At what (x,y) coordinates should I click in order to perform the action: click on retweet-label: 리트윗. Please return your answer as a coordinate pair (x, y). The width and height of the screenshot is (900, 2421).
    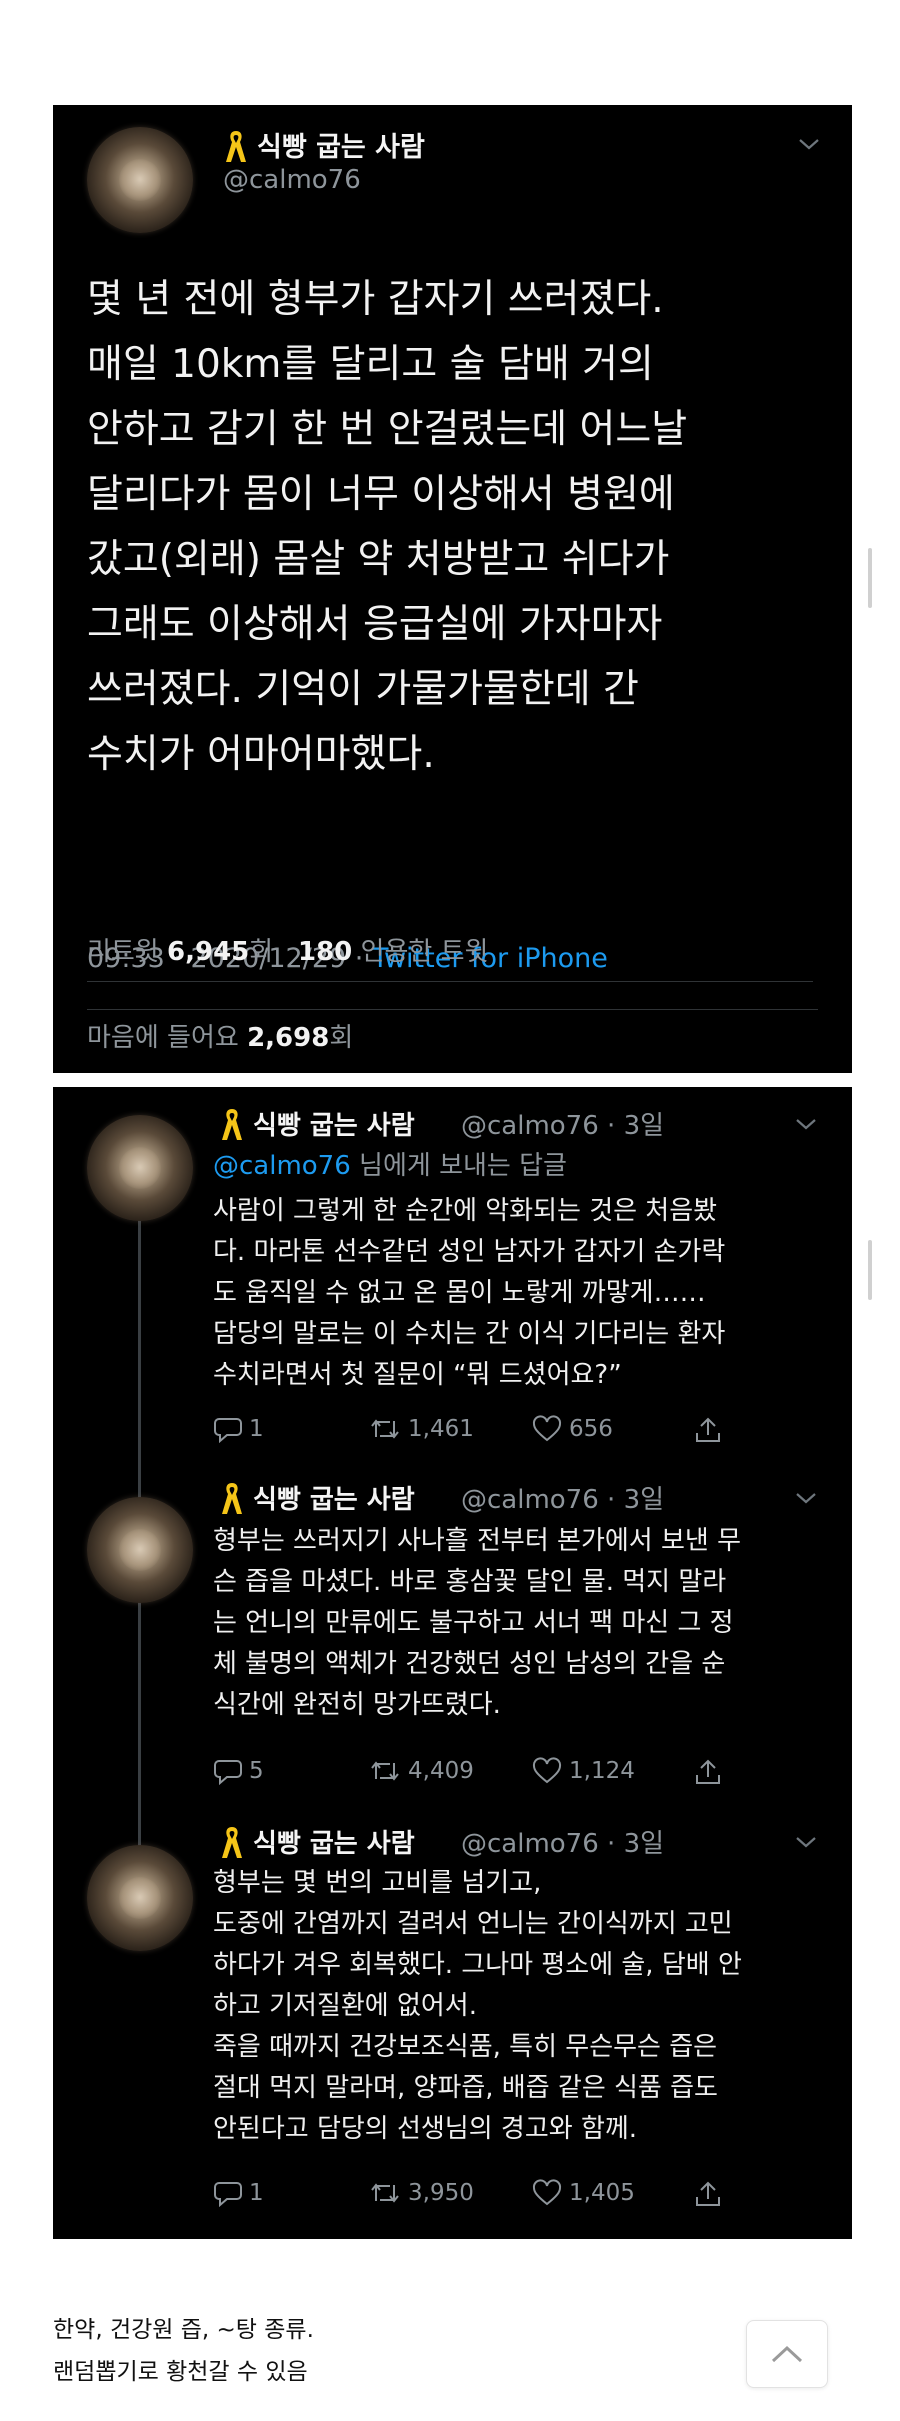
    Looking at the image, I should click on (127, 952).